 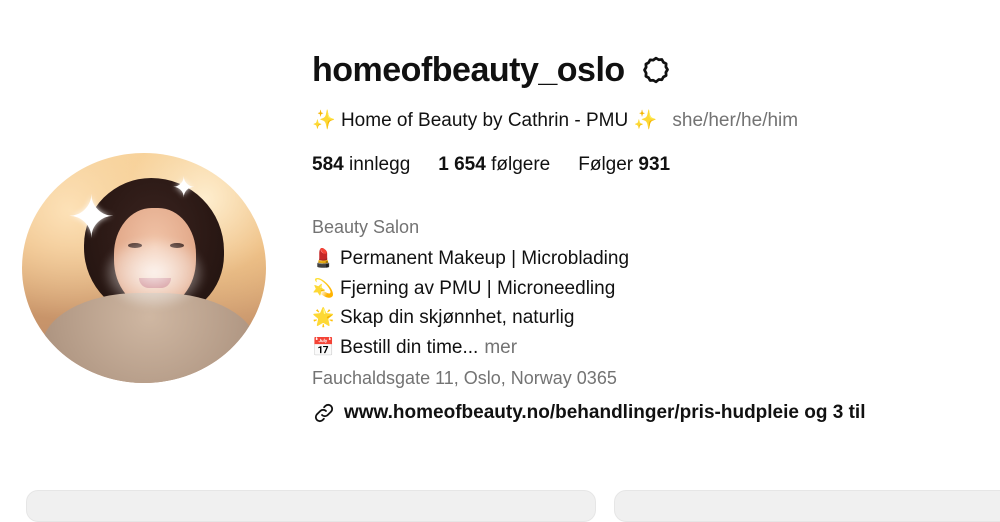 What do you see at coordinates (323, 317) in the screenshot?
I see `star-icon: 🌟` at bounding box center [323, 317].